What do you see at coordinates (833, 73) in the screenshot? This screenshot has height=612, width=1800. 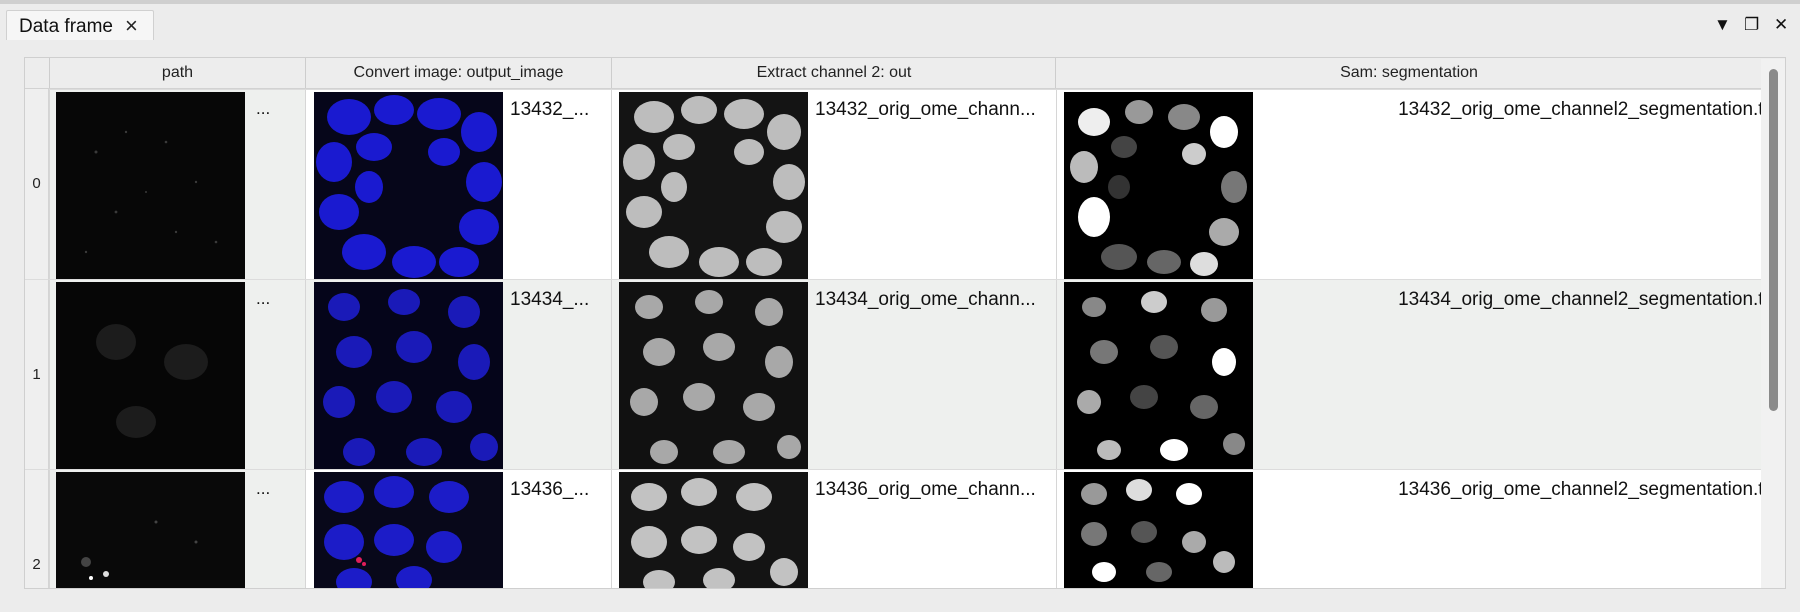 I see `column-header-extract-channel: Extract channel 2: out` at bounding box center [833, 73].